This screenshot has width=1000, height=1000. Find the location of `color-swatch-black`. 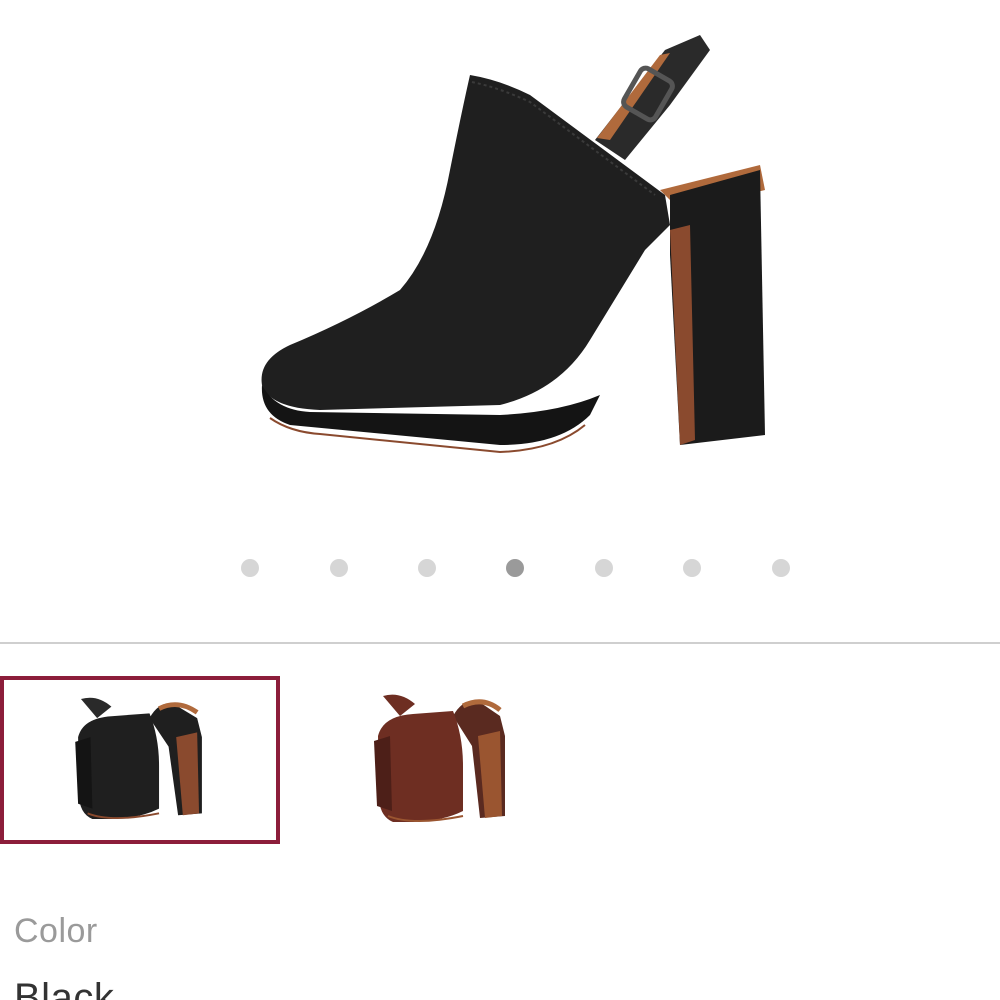

color-swatch-black is located at coordinates (140, 760).